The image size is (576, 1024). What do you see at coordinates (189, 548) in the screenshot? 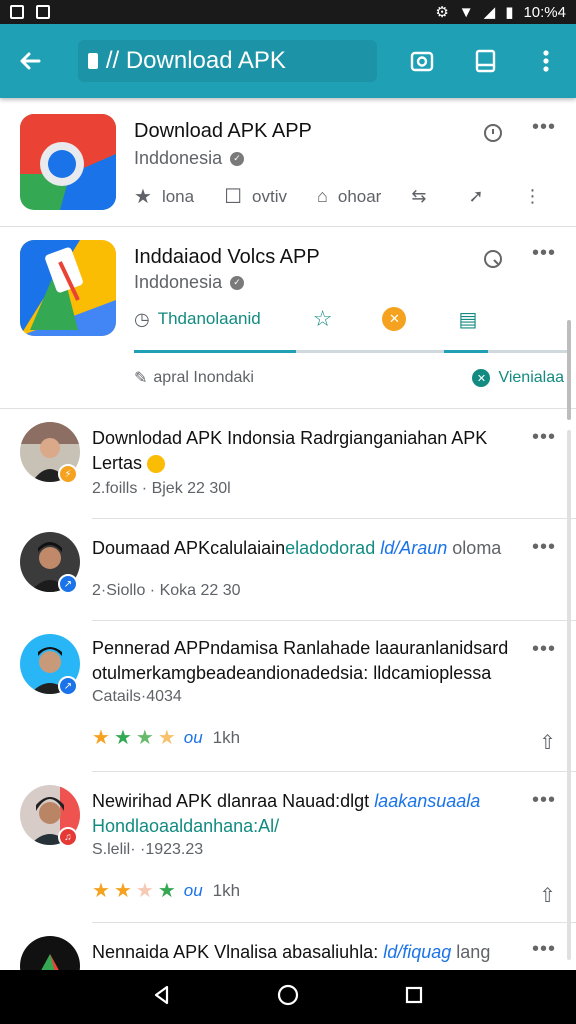
I see `post-body: Doumaad APKcalulaiain` at bounding box center [189, 548].